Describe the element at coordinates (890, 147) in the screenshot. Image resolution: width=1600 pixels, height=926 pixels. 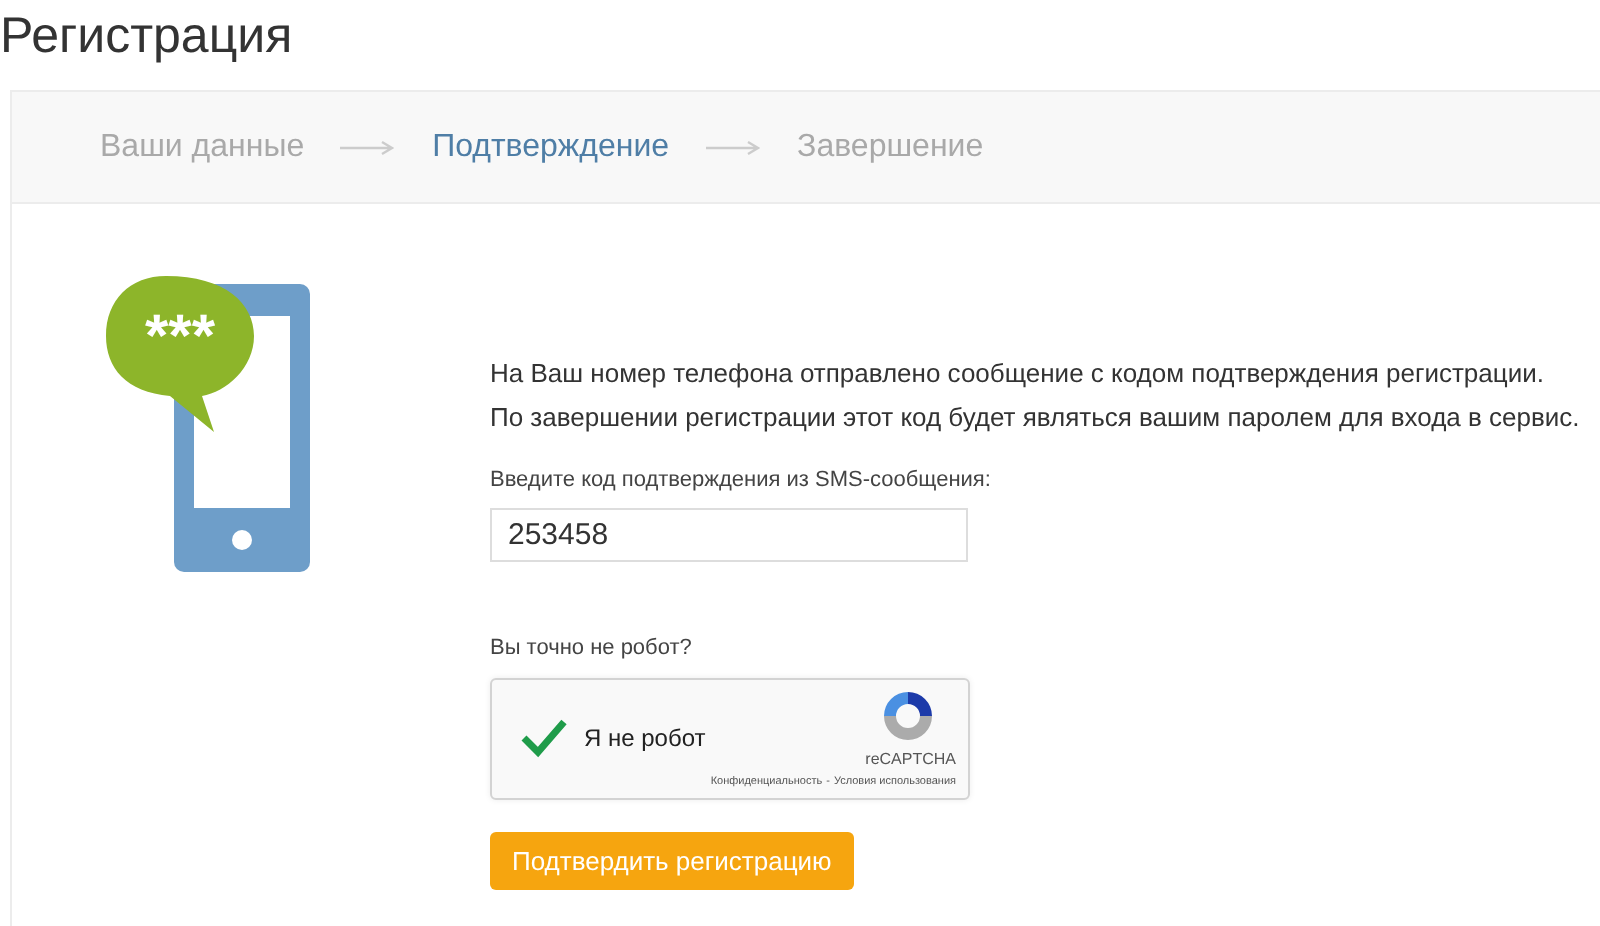
I see `step-label: Завершение` at that location.